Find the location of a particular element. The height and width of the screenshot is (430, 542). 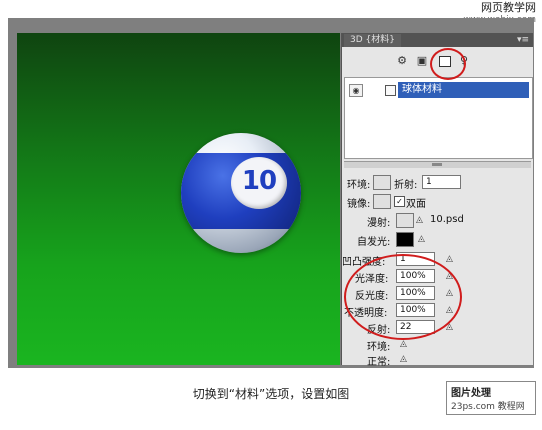

self-illum-label: 自发光: is located at coordinates (374, 242).